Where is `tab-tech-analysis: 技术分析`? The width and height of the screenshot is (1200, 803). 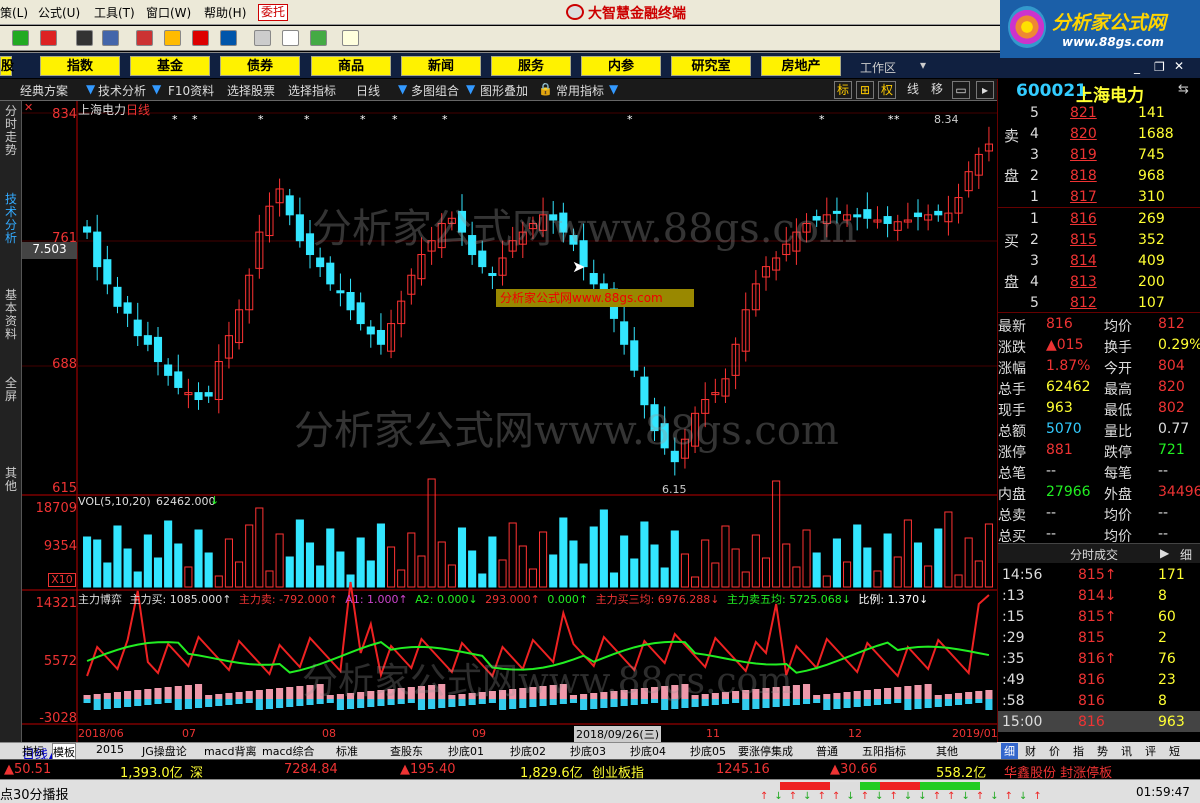
tab-tech-analysis: 技术分析 is located at coordinates (122, 90).